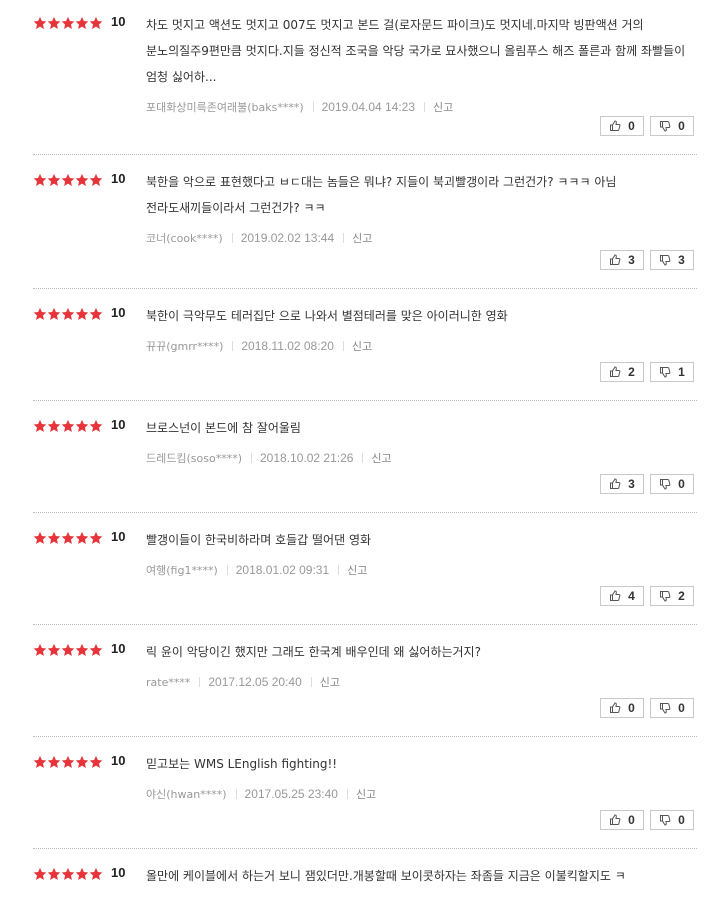  Describe the element at coordinates (184, 346) in the screenshot. I see `reviewer-nickname: 뀨뀨(gmrr****)` at that location.